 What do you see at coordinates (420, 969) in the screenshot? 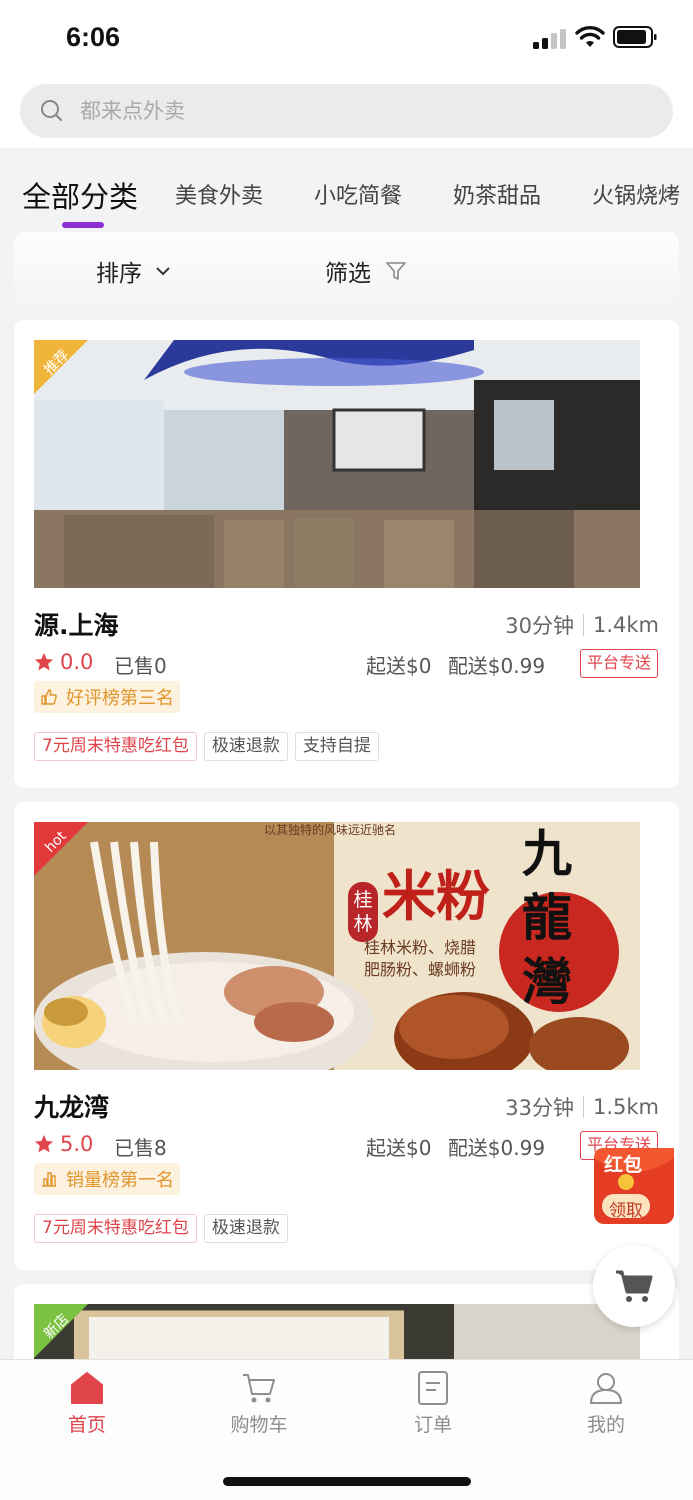
I see `banner-items-line2: 肥肠粉、螺蛳粉` at bounding box center [420, 969].